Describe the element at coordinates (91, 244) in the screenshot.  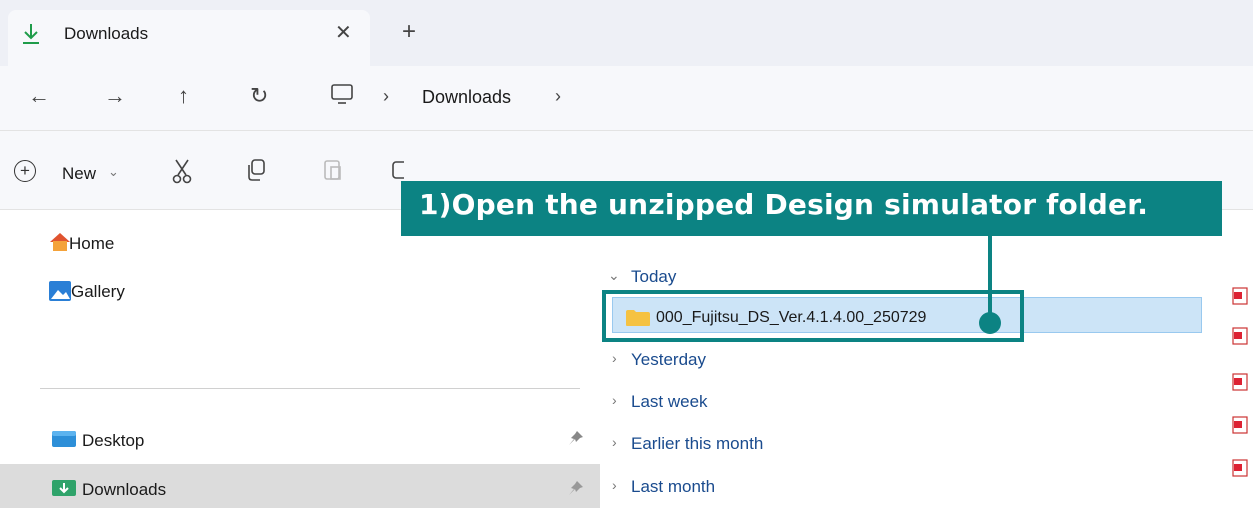
I see `sidebar-item-home: Home` at that location.